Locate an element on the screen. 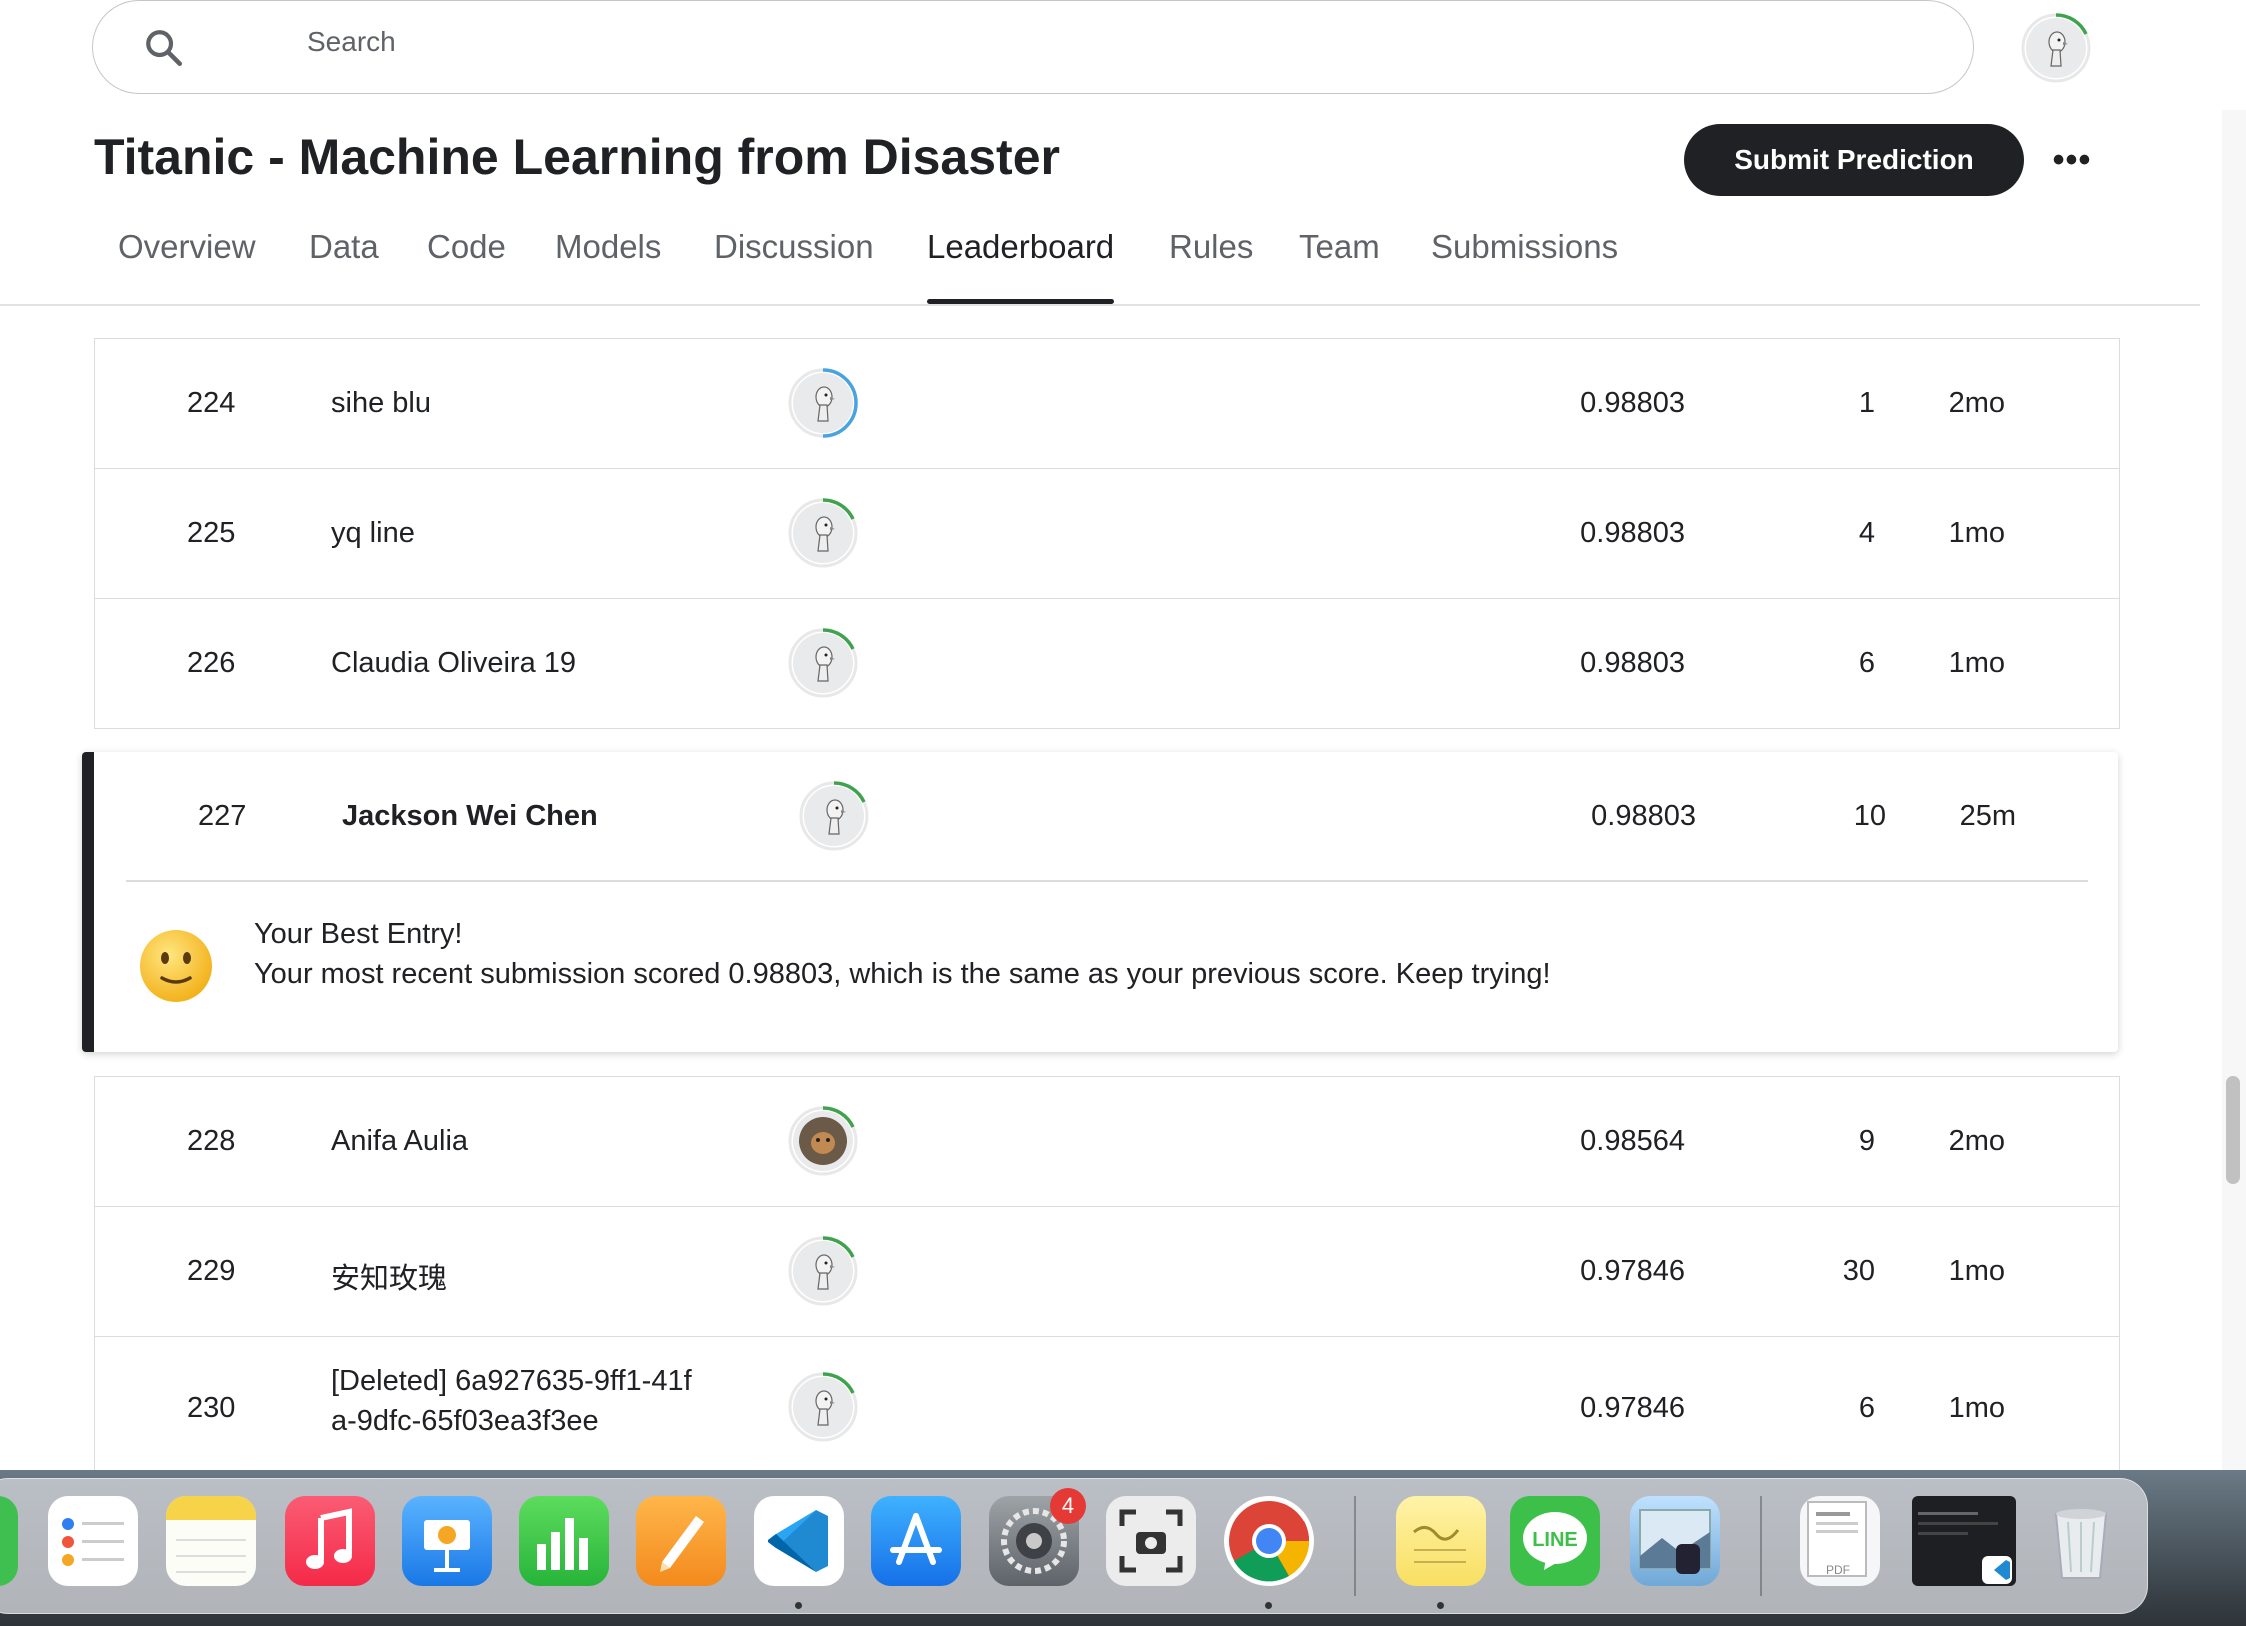 The width and height of the screenshot is (2246, 1626). pdf-document-icon: PDF is located at coordinates (1840, 1541).